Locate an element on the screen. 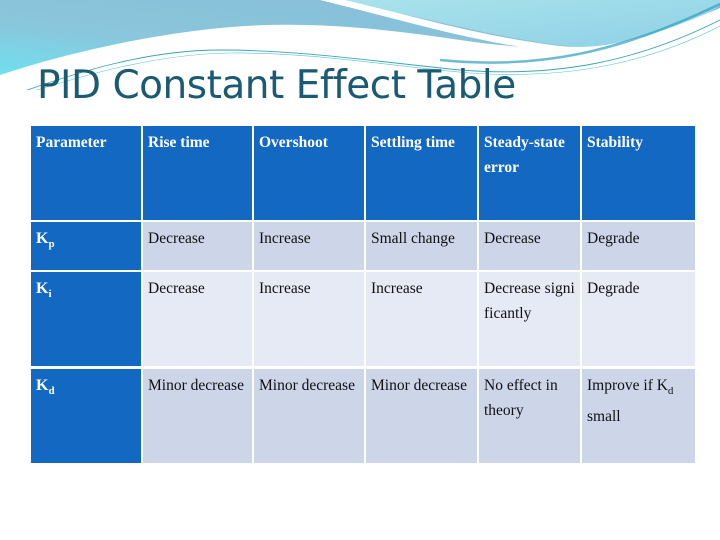  row-header-kd: Kd is located at coordinates (86, 416).